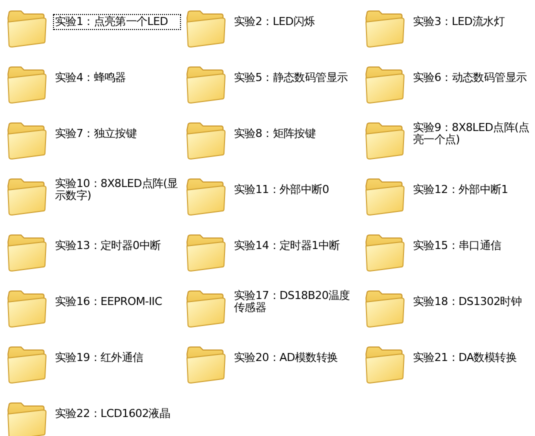 The width and height of the screenshot is (535, 436). I want to click on folder-name: 实验3：LED流水灯, so click(473, 22).